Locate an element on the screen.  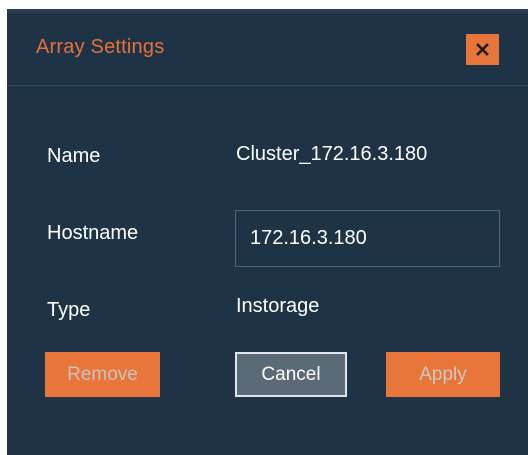
apply-button: Apply is located at coordinates (443, 374).